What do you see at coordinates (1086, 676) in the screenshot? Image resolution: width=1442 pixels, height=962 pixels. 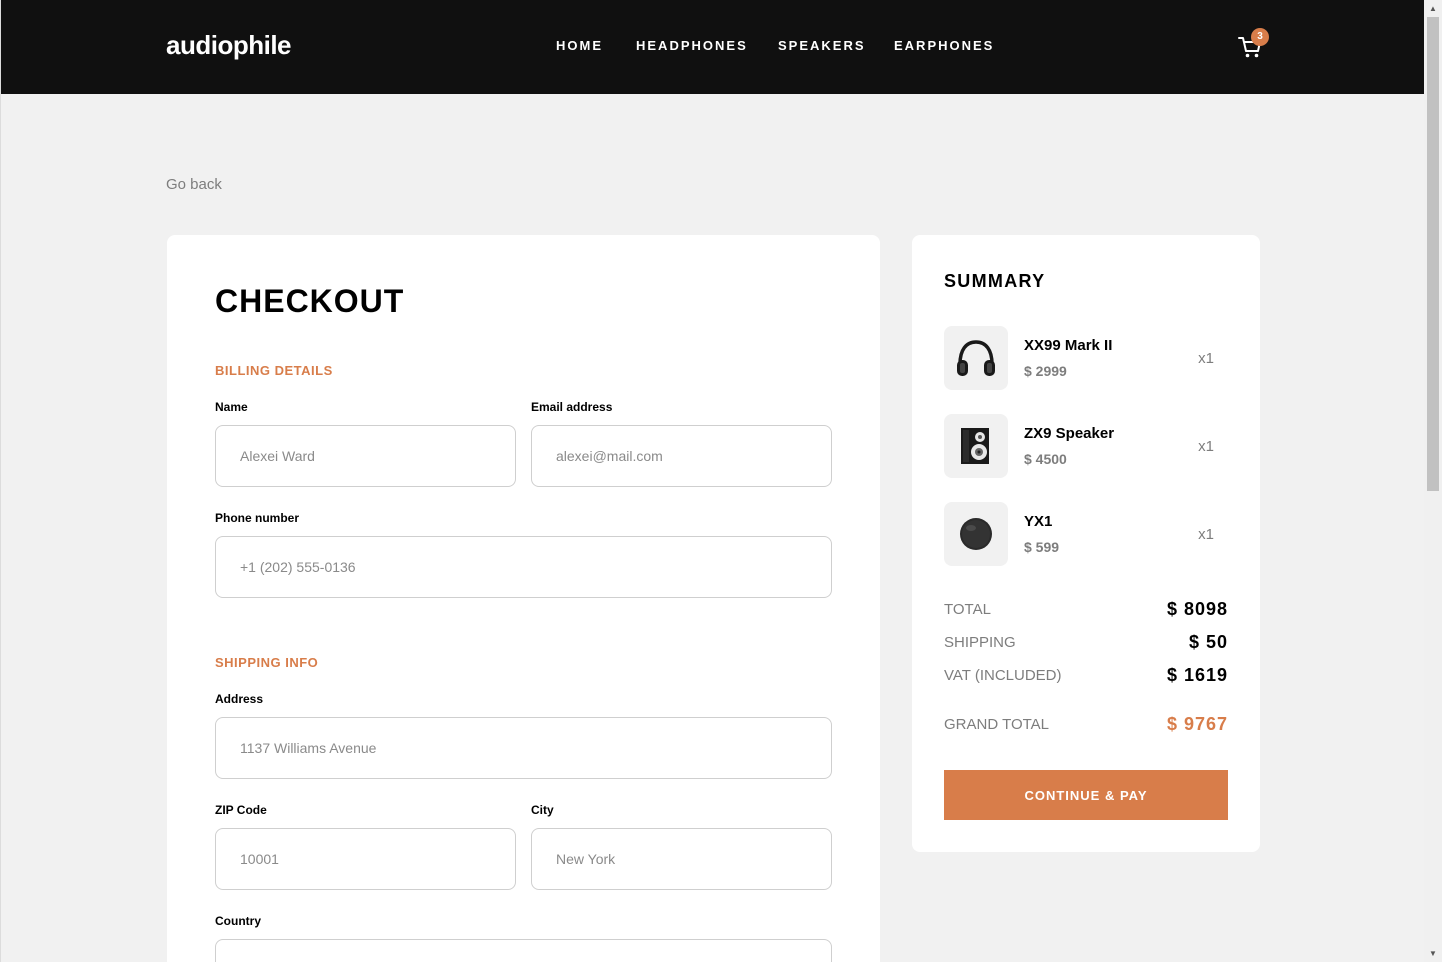 I see `vat-row: VAT (INCLUDED) $ 1619` at bounding box center [1086, 676].